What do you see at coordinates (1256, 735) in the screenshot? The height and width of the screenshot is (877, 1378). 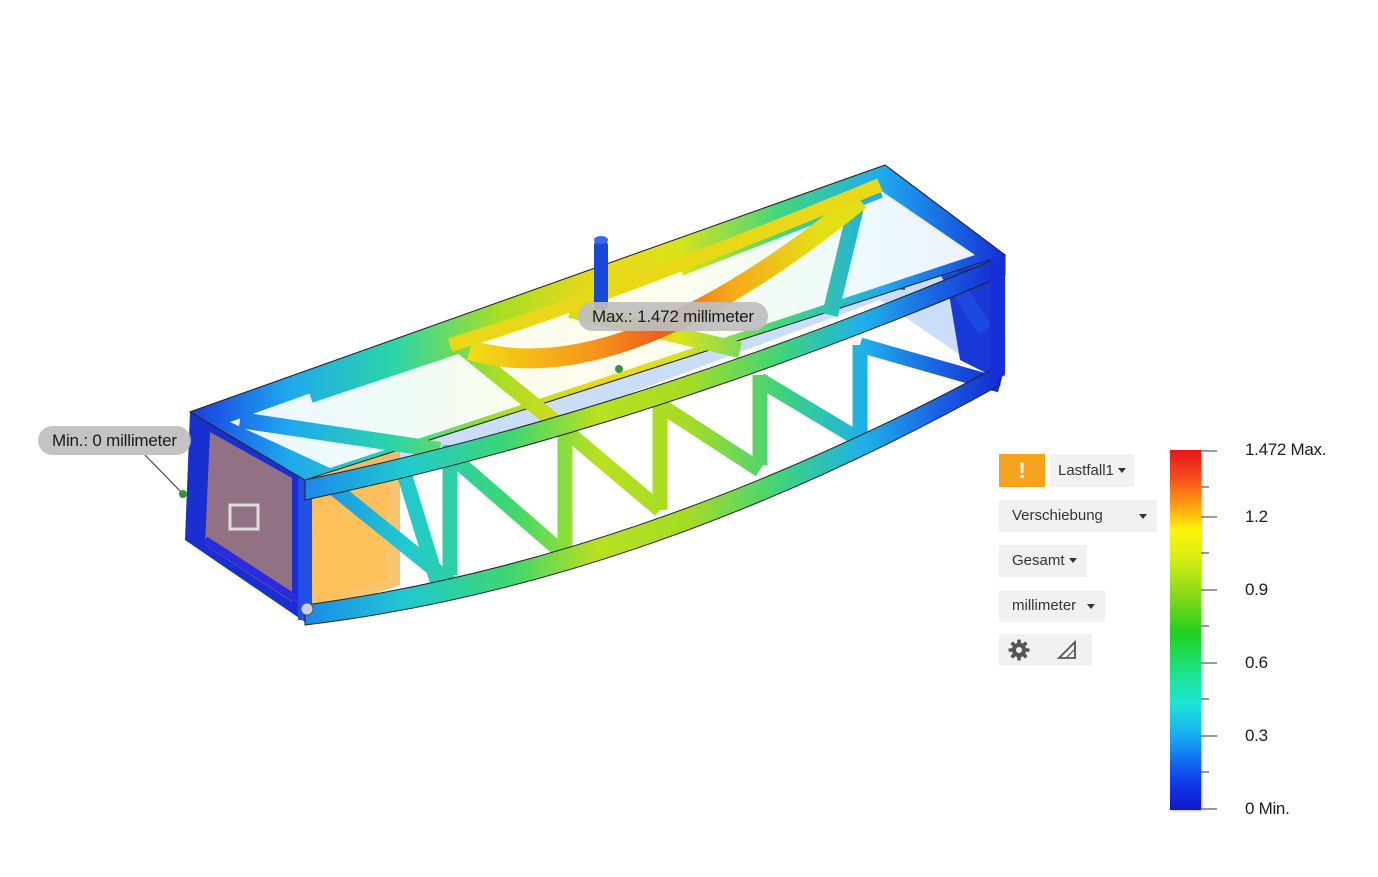 I see `legend-label-0-3: 0.3` at bounding box center [1256, 735].